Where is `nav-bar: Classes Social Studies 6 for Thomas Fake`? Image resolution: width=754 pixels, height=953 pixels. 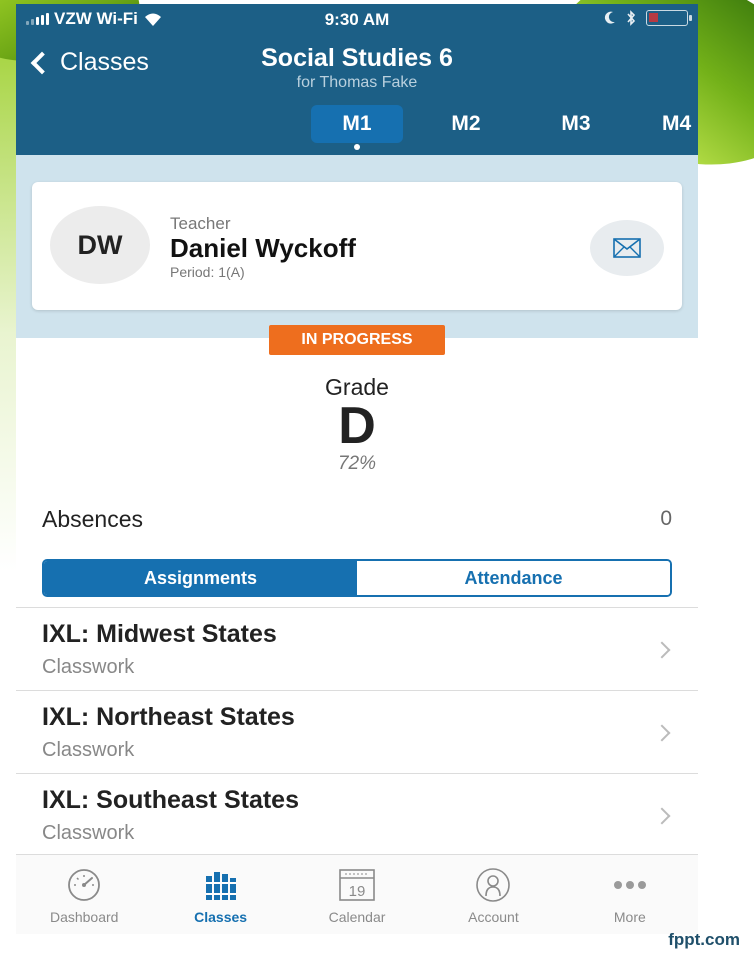 nav-bar: Classes Social Studies 6 for Thomas Fake is located at coordinates (357, 66).